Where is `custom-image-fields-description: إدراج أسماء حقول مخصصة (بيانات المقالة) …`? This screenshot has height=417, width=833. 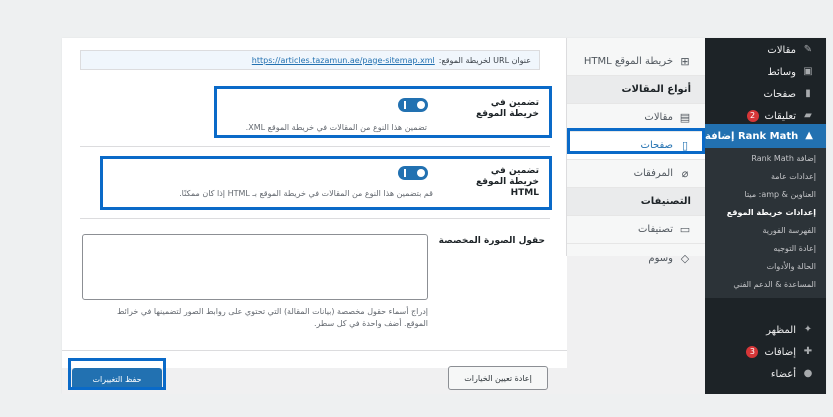
custom-image-fields-description: إدراج أسماء حقول مخصصة (بيانات المقالة) … is located at coordinates (272, 317).